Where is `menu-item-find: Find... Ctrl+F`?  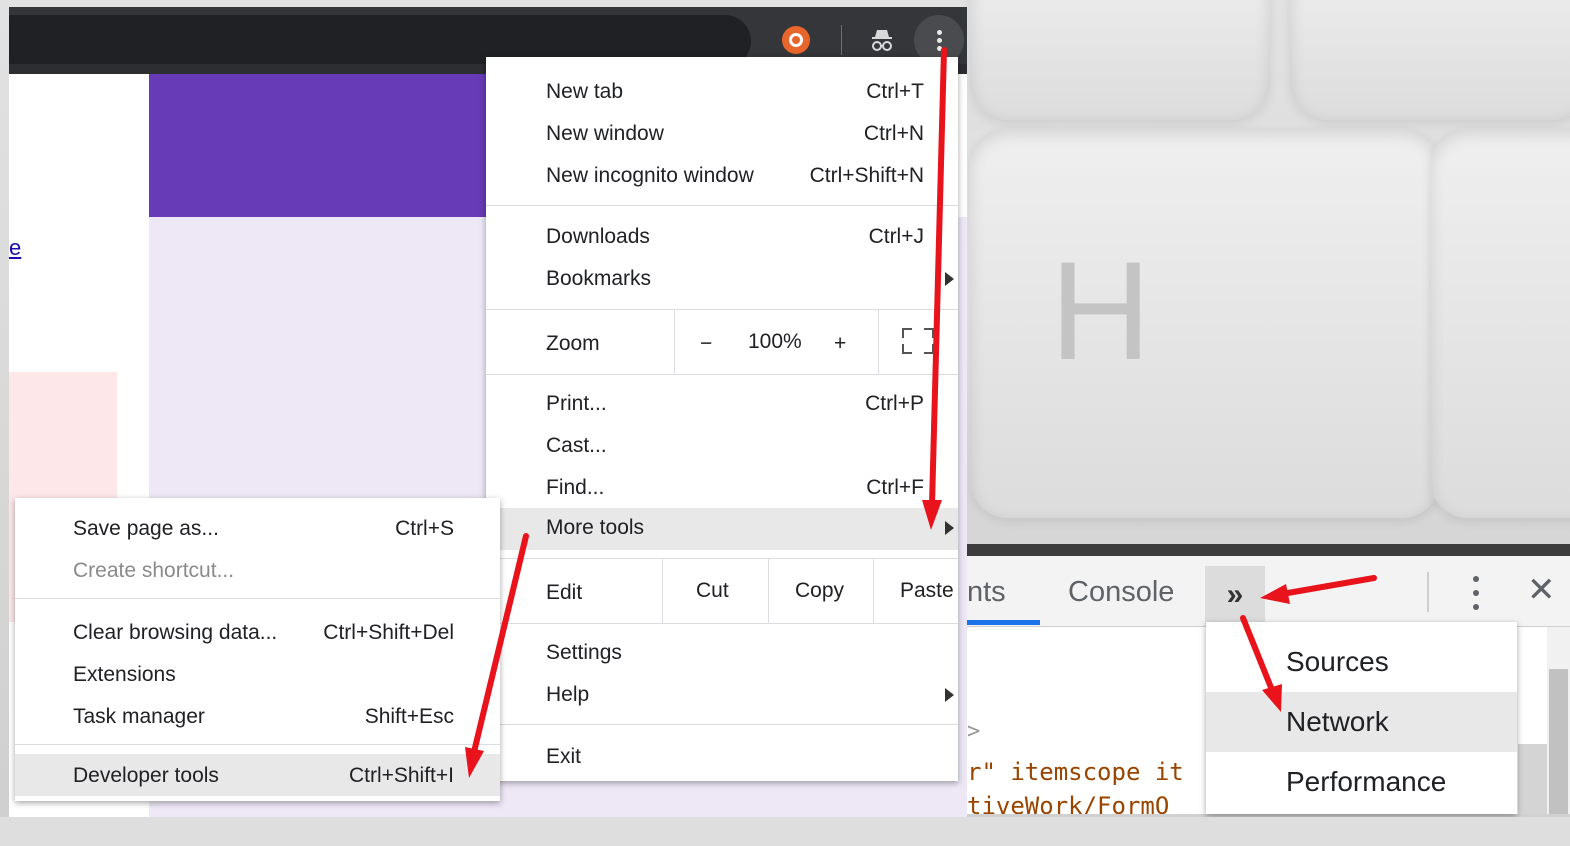 menu-item-find: Find... Ctrl+F is located at coordinates (722, 488).